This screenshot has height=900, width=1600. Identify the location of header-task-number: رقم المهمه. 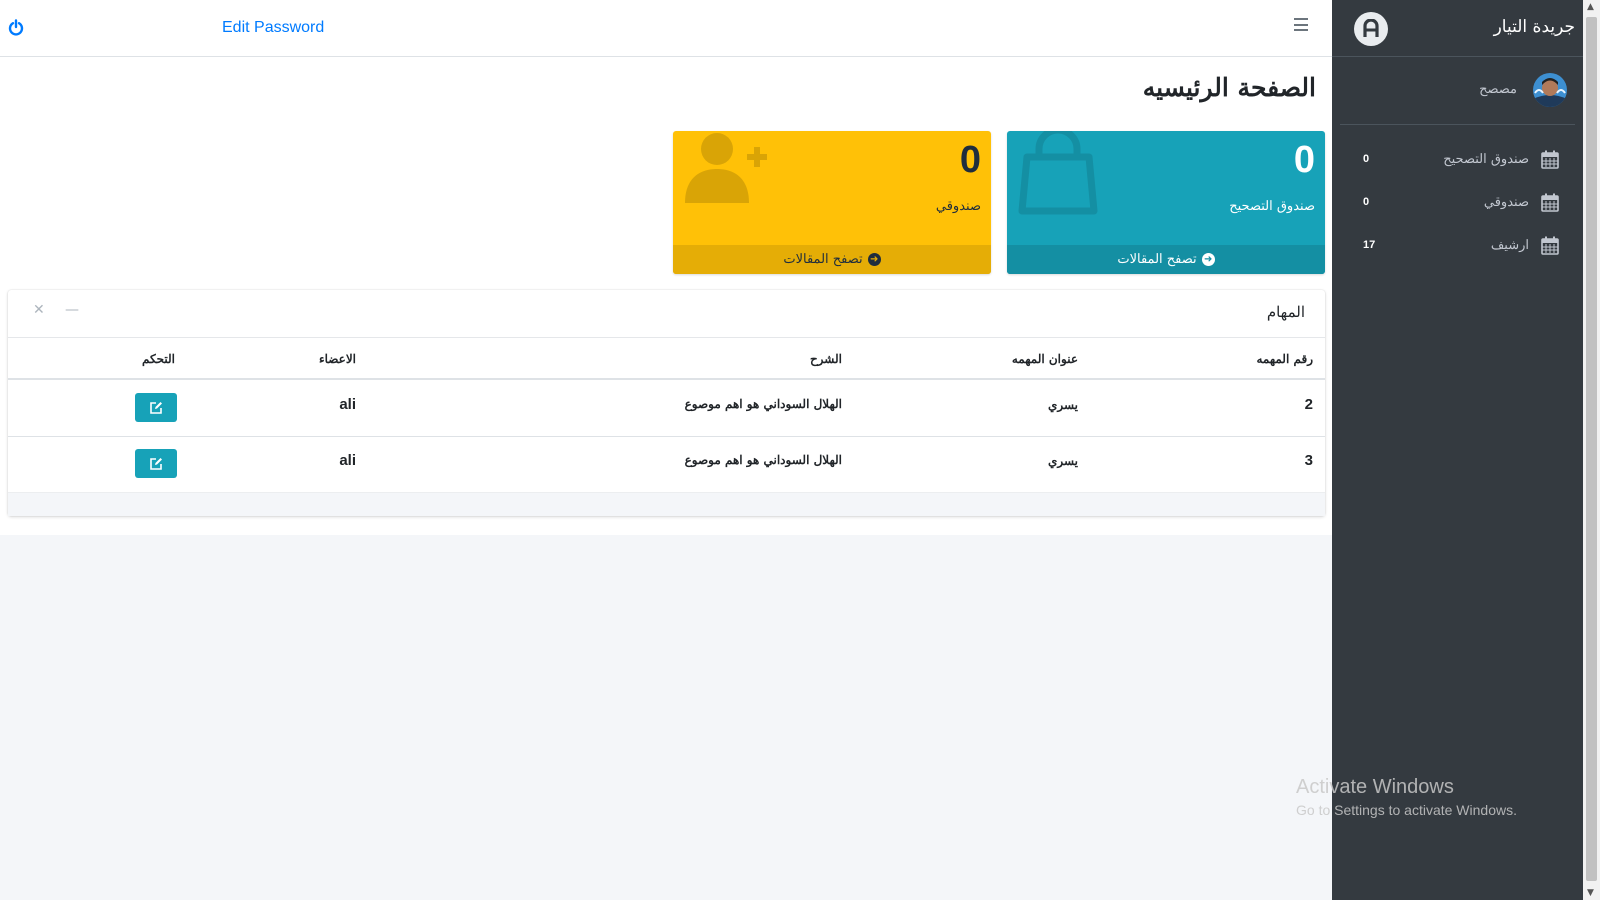
(1284, 359).